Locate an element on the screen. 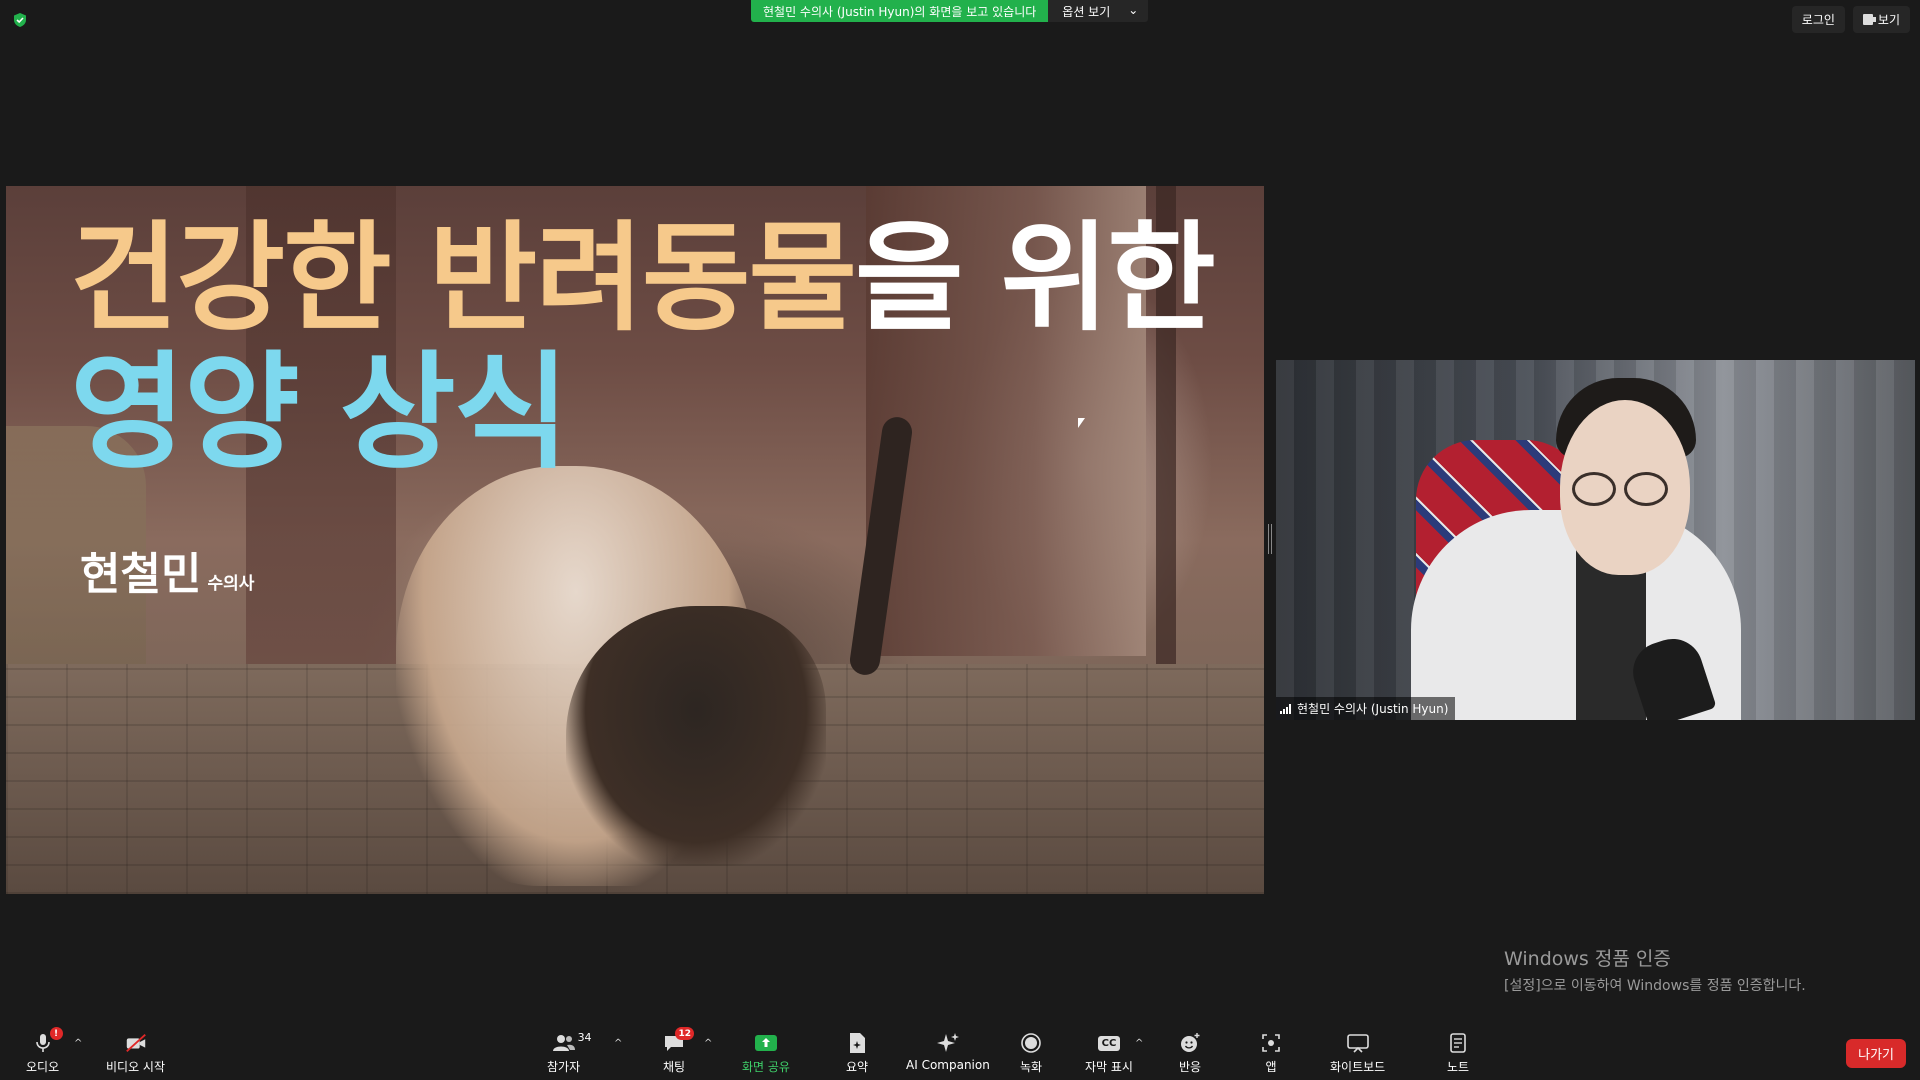 This screenshot has width=1920, height=1080. record-label: 녹화 is located at coordinates (1031, 1067).